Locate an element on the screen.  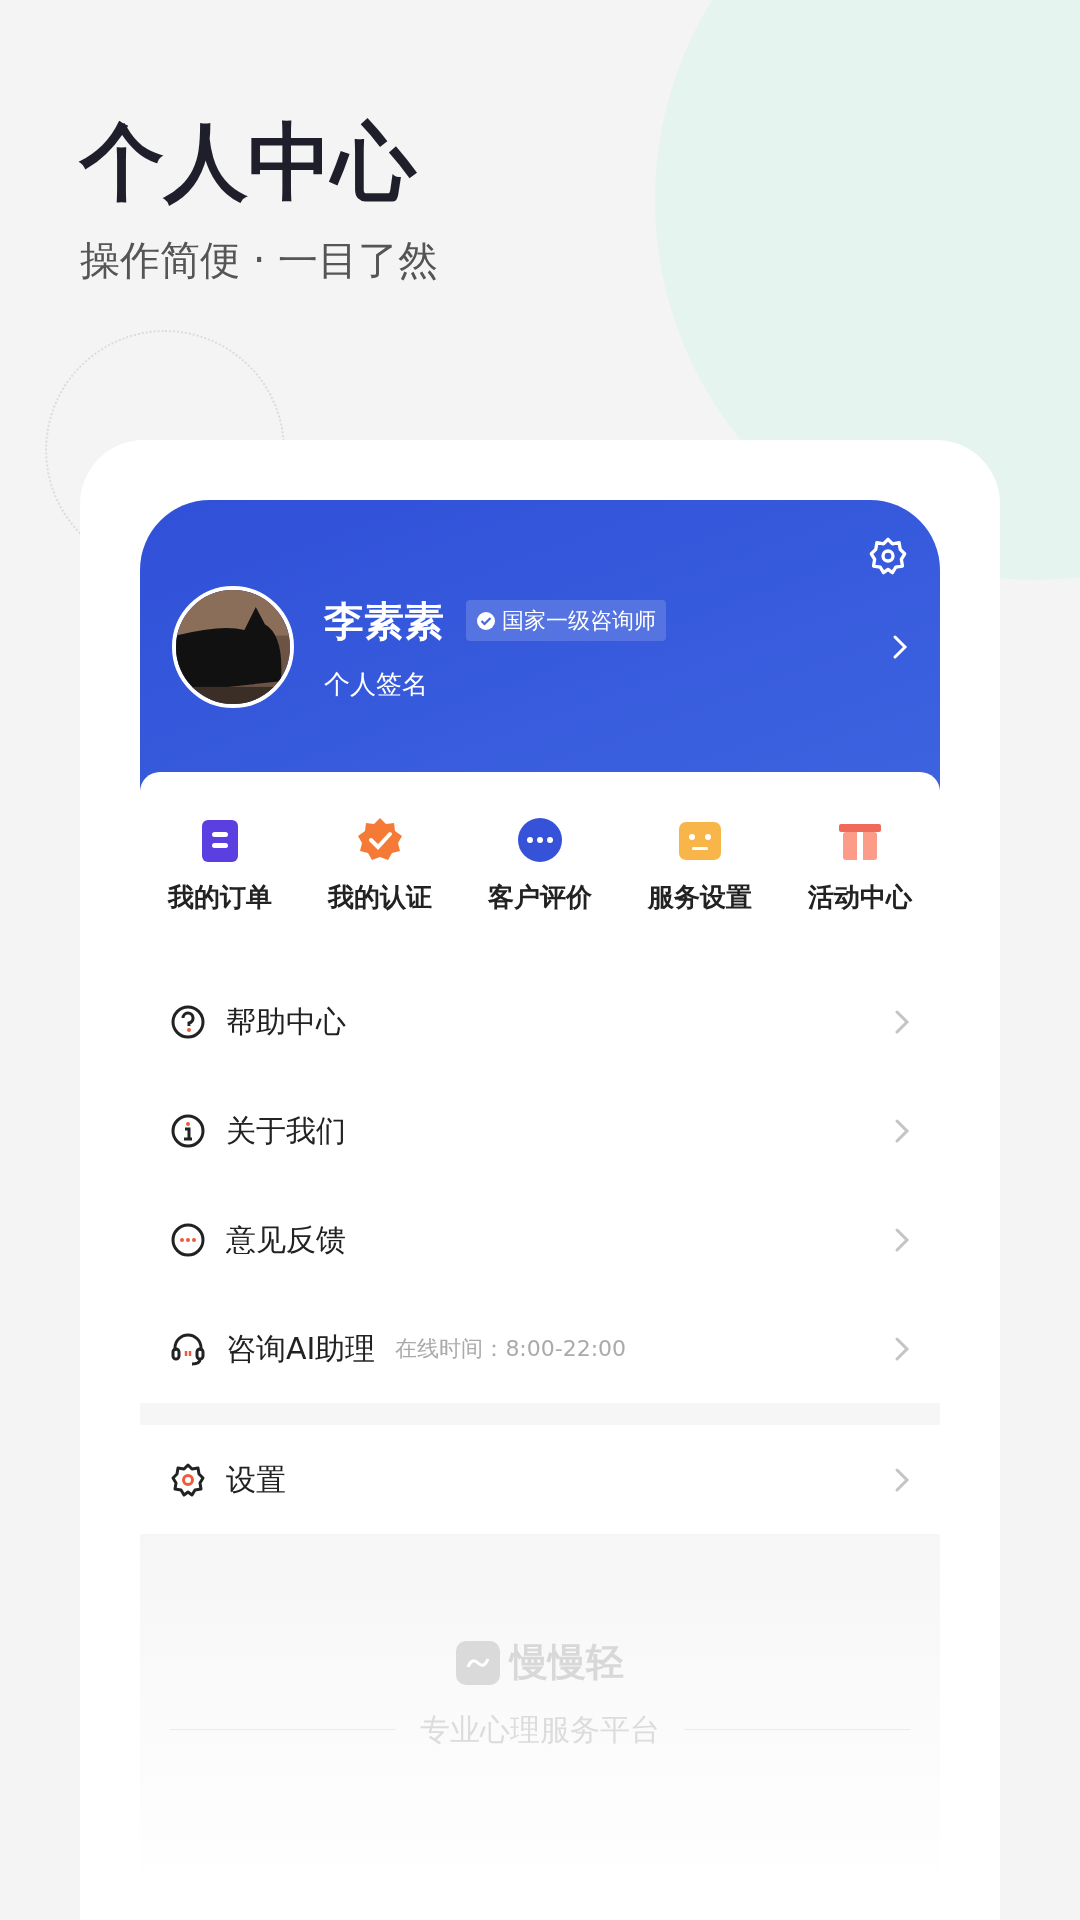
menu-label: 咨询AI助理 is located at coordinates (301, 1349).